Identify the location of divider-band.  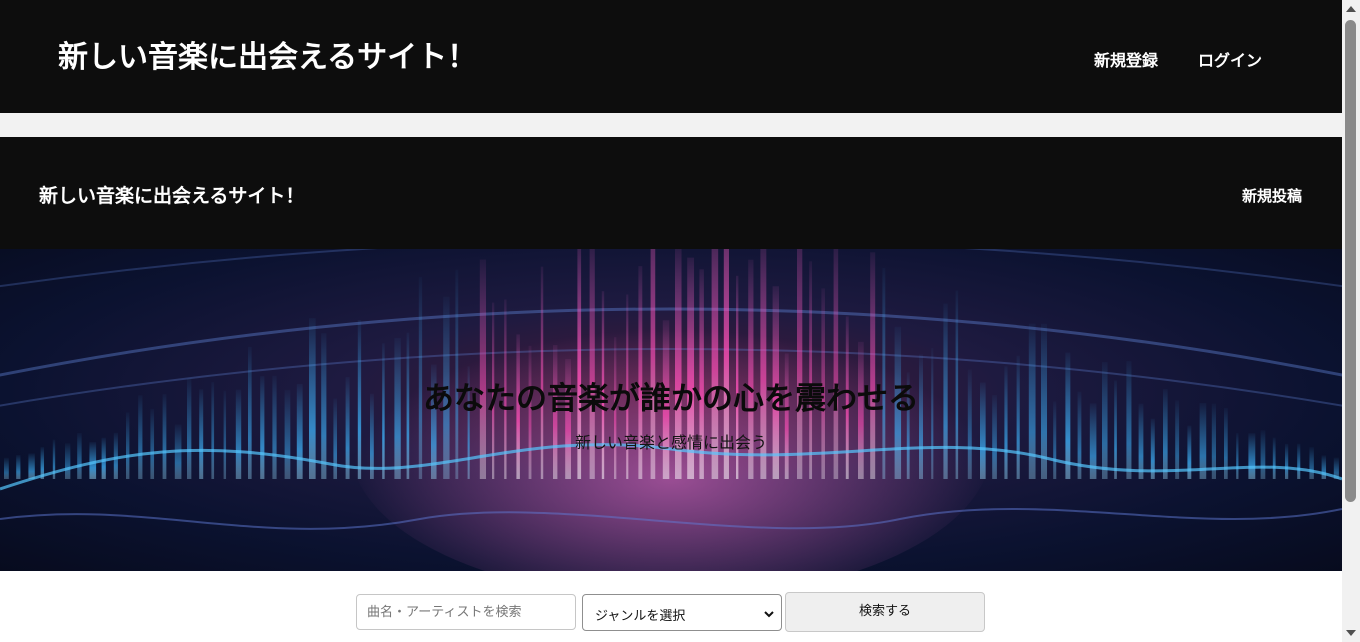
(671, 125).